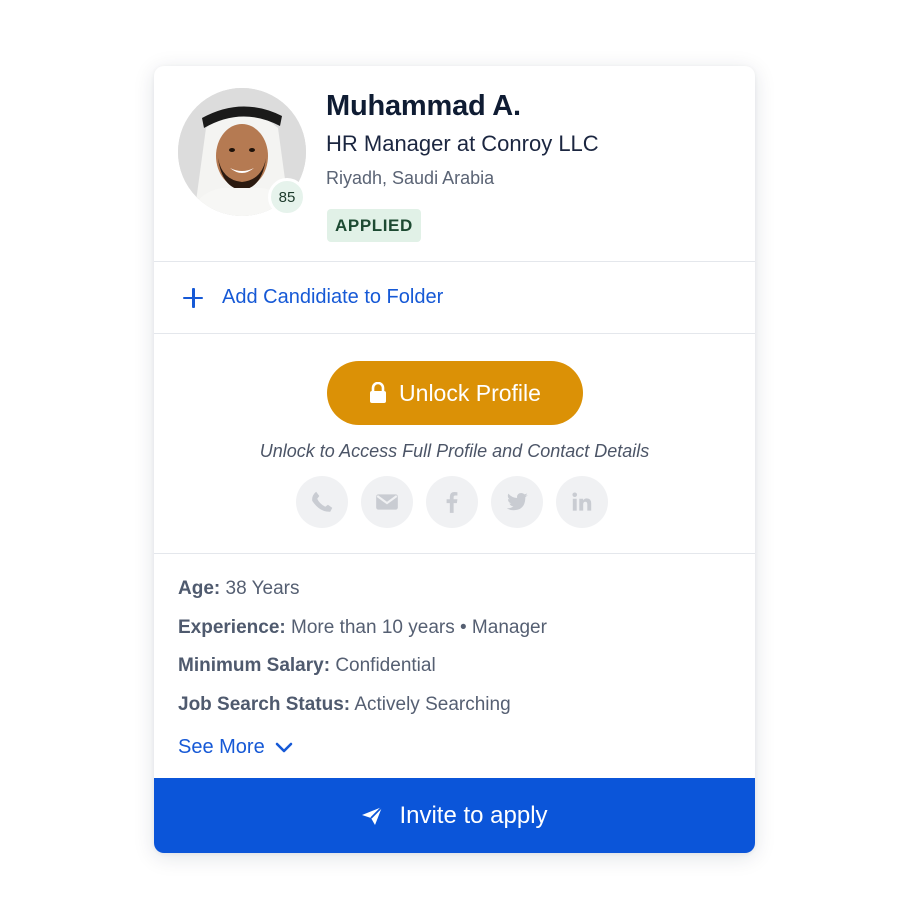 This screenshot has width=912, height=918. Describe the element at coordinates (264, 705) in the screenshot. I see `detail-label: Job Search Status:` at that location.